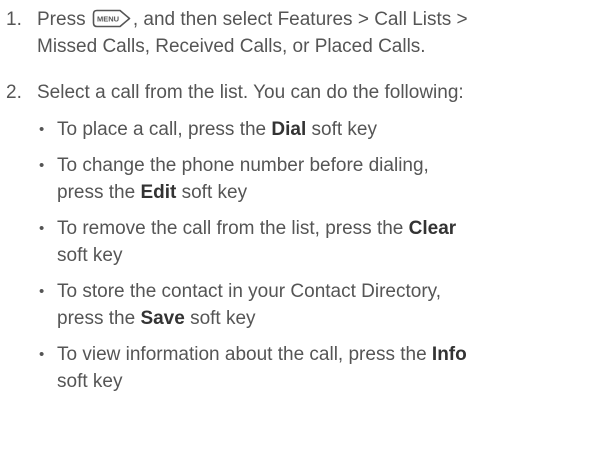  I want to click on soft-key-name: Edit, so click(158, 192).